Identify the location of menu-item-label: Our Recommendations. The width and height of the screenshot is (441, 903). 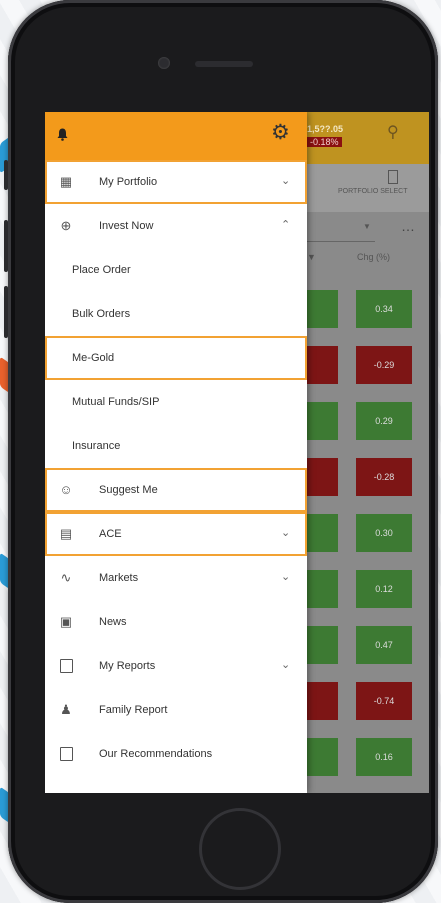
(156, 754).